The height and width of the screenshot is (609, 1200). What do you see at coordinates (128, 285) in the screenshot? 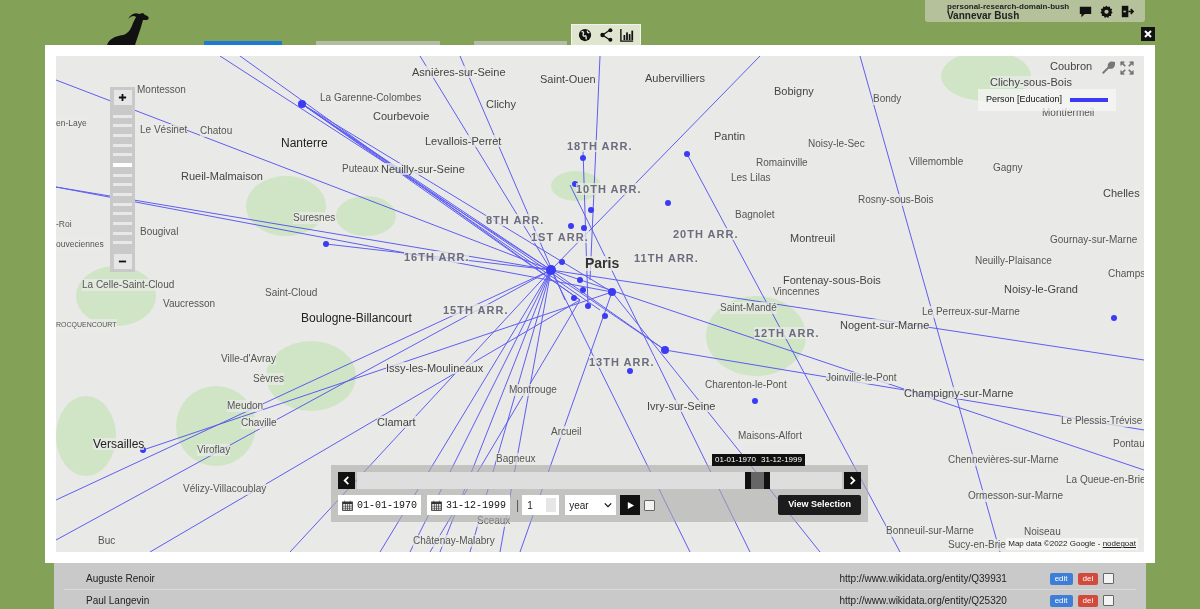
I see `place-label: La Celle-Saint-Cloud` at bounding box center [128, 285].